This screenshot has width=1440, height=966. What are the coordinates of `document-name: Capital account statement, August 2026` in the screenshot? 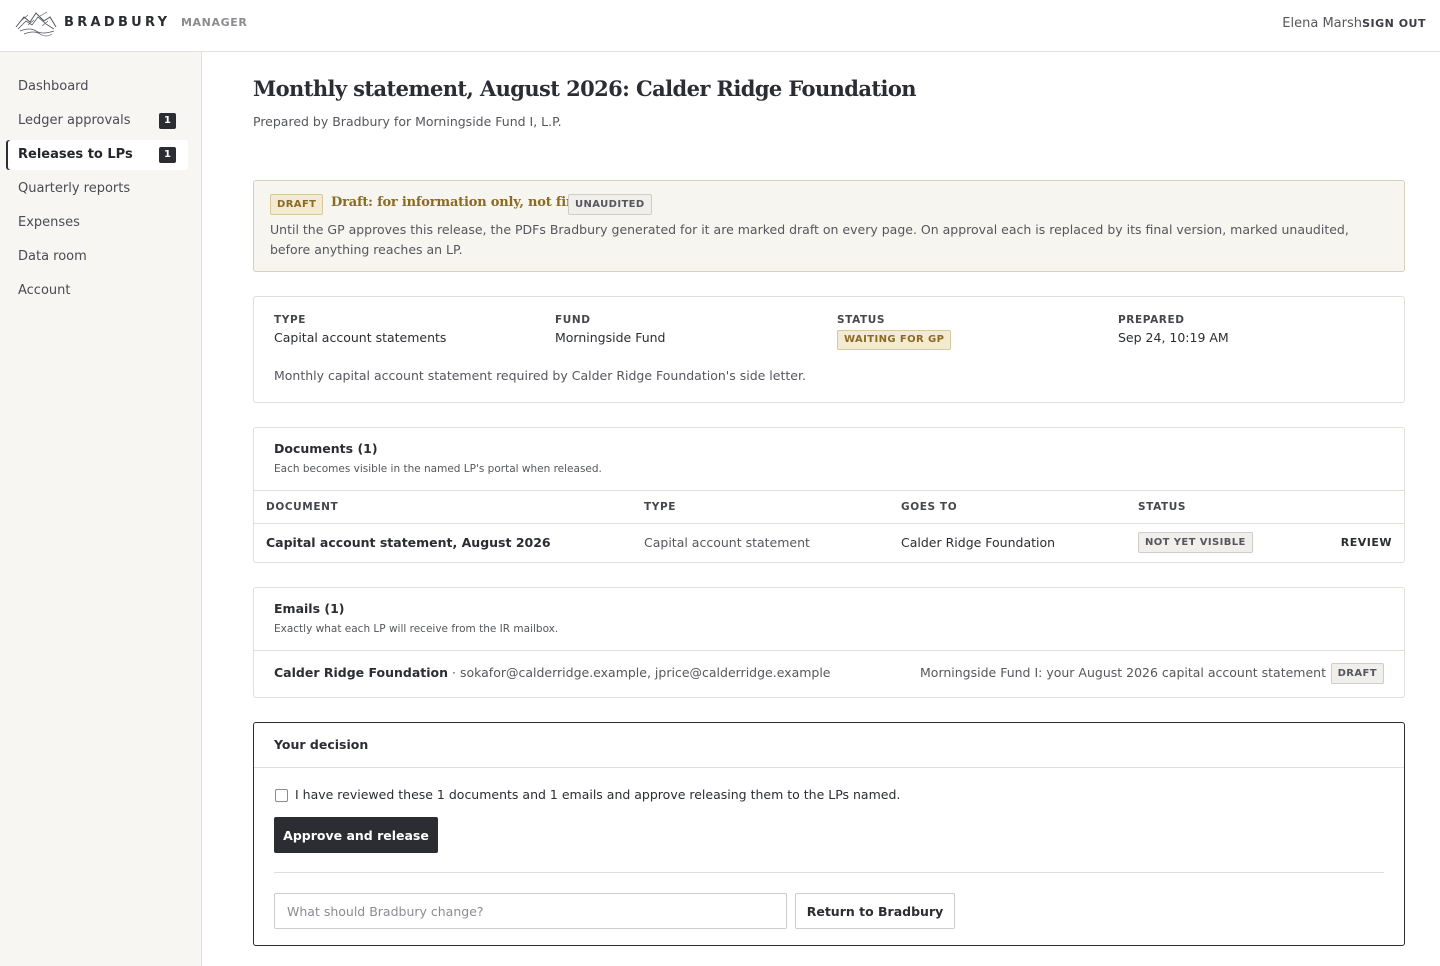 It's located at (408, 542).